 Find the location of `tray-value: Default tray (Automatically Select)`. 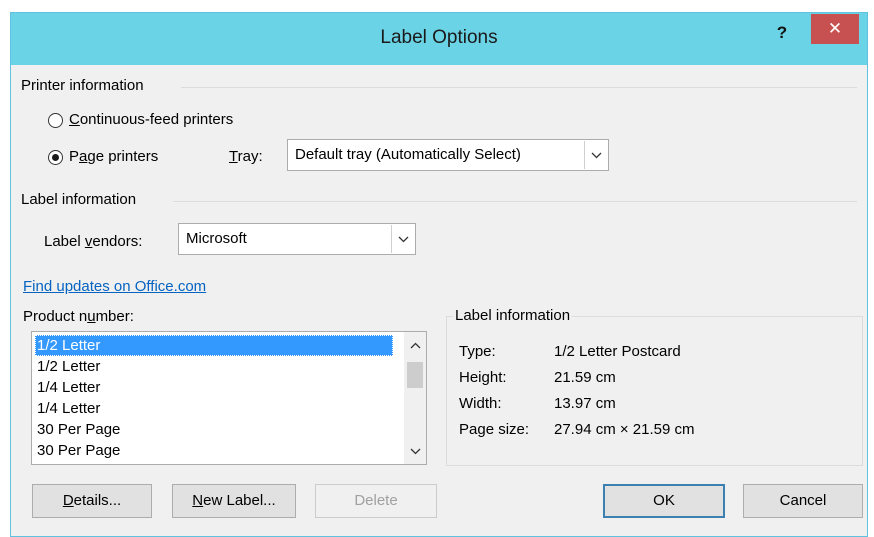

tray-value: Default tray (Automatically Select) is located at coordinates (408, 154).